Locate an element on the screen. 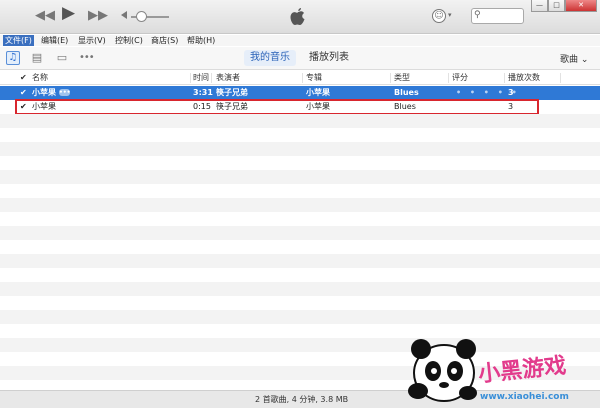 The width and height of the screenshot is (600, 408). cell-name: 小苹果 ••• is located at coordinates (51, 93).